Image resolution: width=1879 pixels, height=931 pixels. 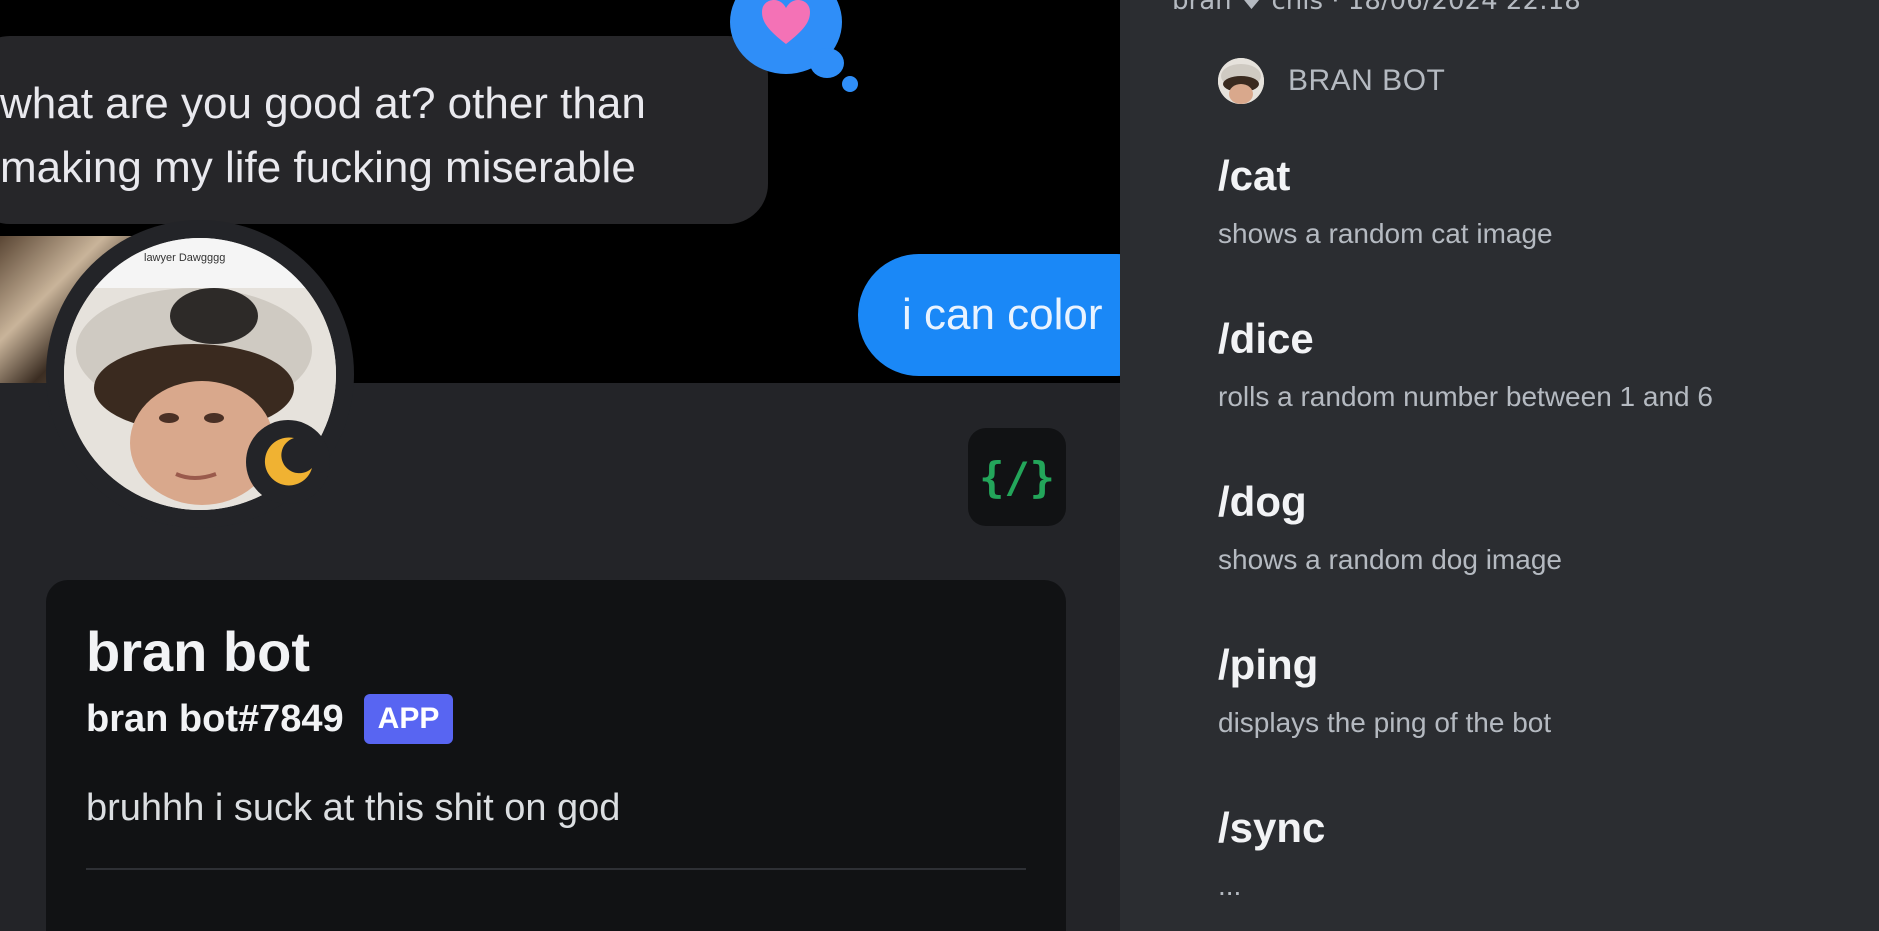 What do you see at coordinates (353, 808) in the screenshot?
I see `profile-bio: bruhhh i suck at this shit on god` at bounding box center [353, 808].